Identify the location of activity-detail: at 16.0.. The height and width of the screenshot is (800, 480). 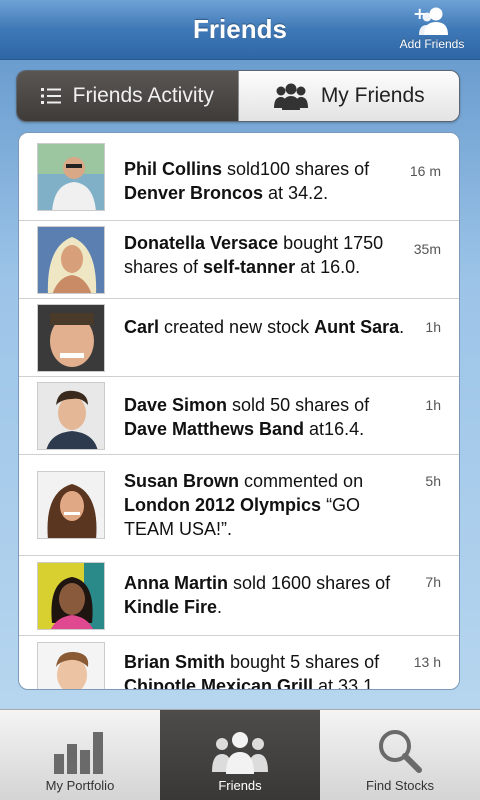
(328, 267).